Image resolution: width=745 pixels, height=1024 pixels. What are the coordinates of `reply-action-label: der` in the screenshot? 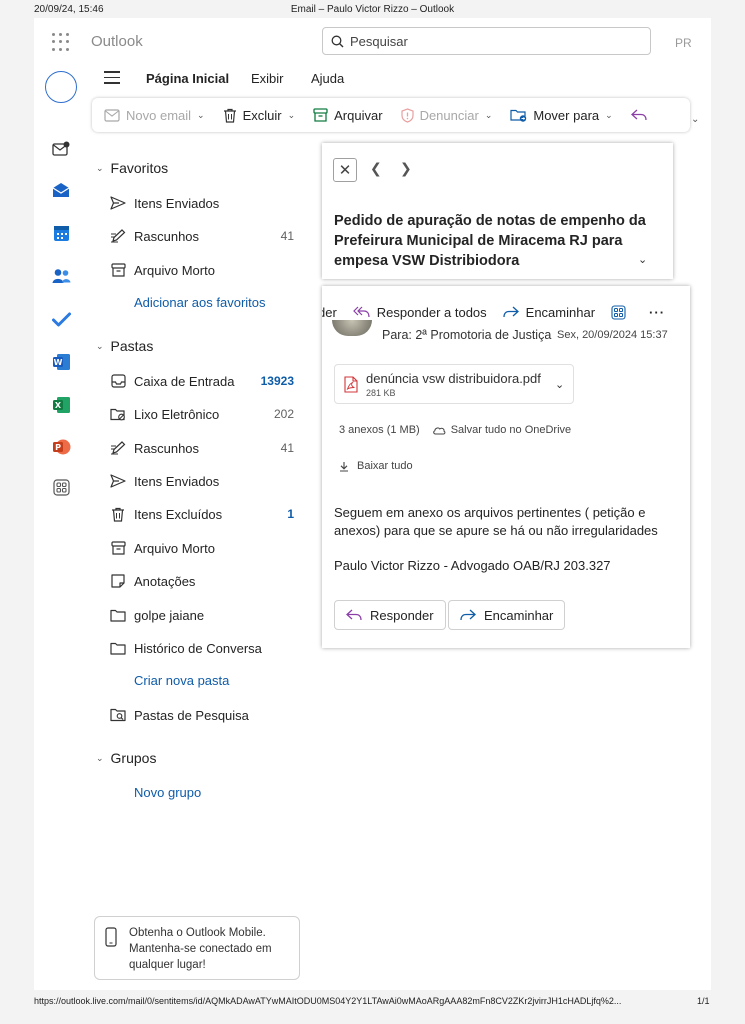 It's located at (329, 312).